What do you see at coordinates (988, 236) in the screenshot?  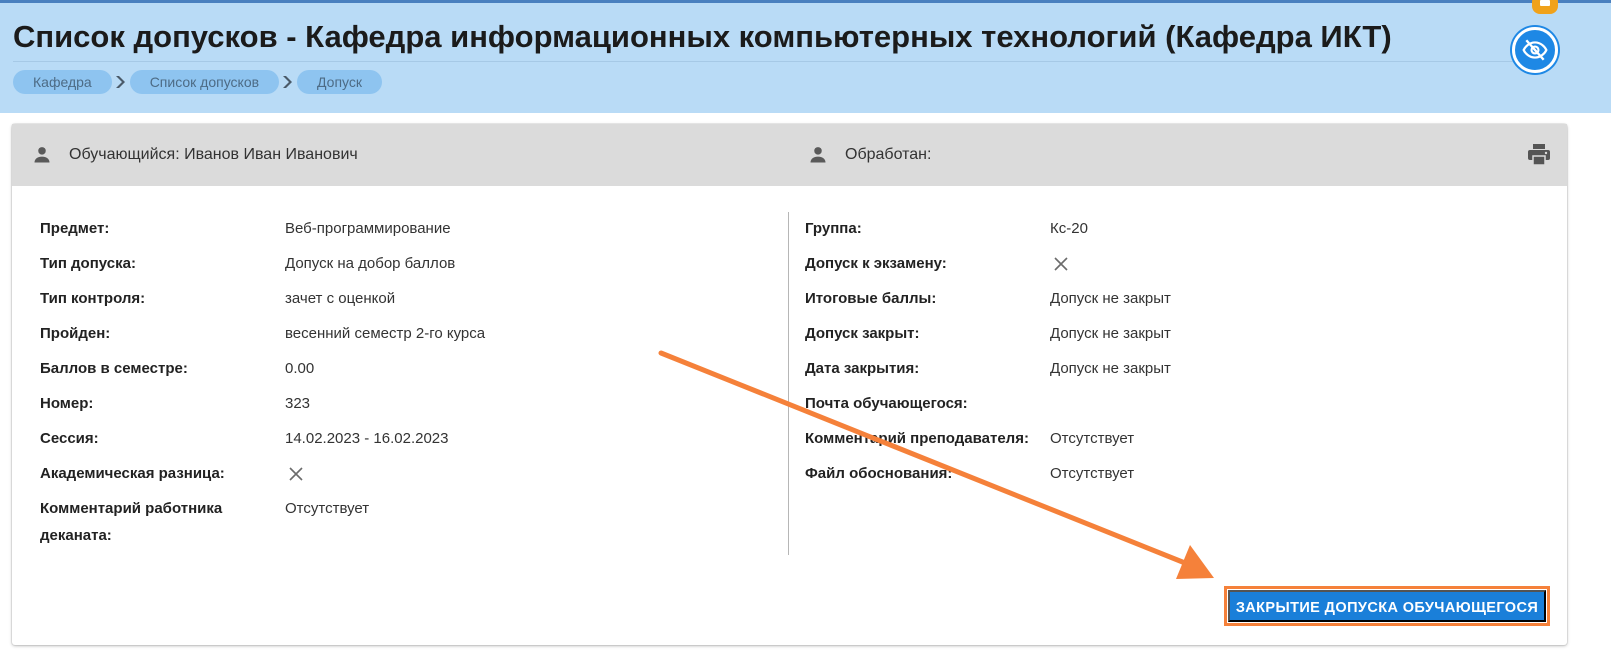 I see `field-row: Группа: Кс-20` at bounding box center [988, 236].